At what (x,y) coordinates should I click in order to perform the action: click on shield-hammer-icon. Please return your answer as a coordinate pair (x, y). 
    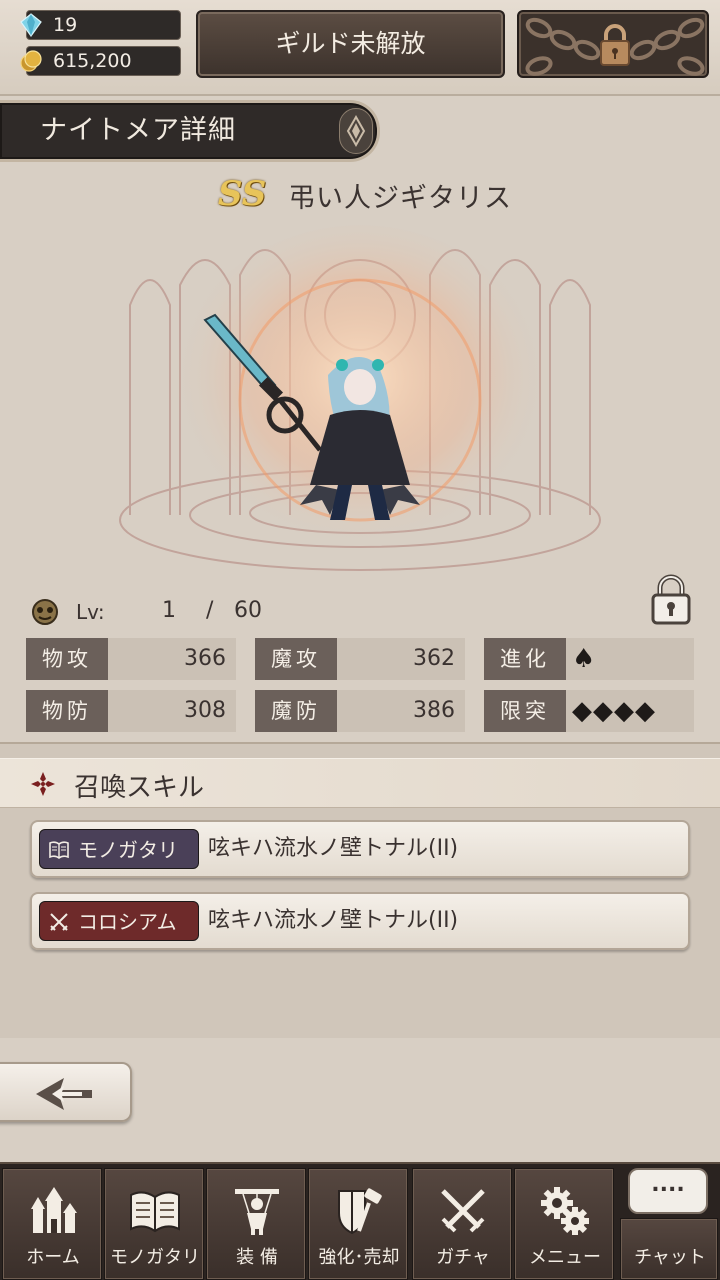
    Looking at the image, I should click on (360, 1211).